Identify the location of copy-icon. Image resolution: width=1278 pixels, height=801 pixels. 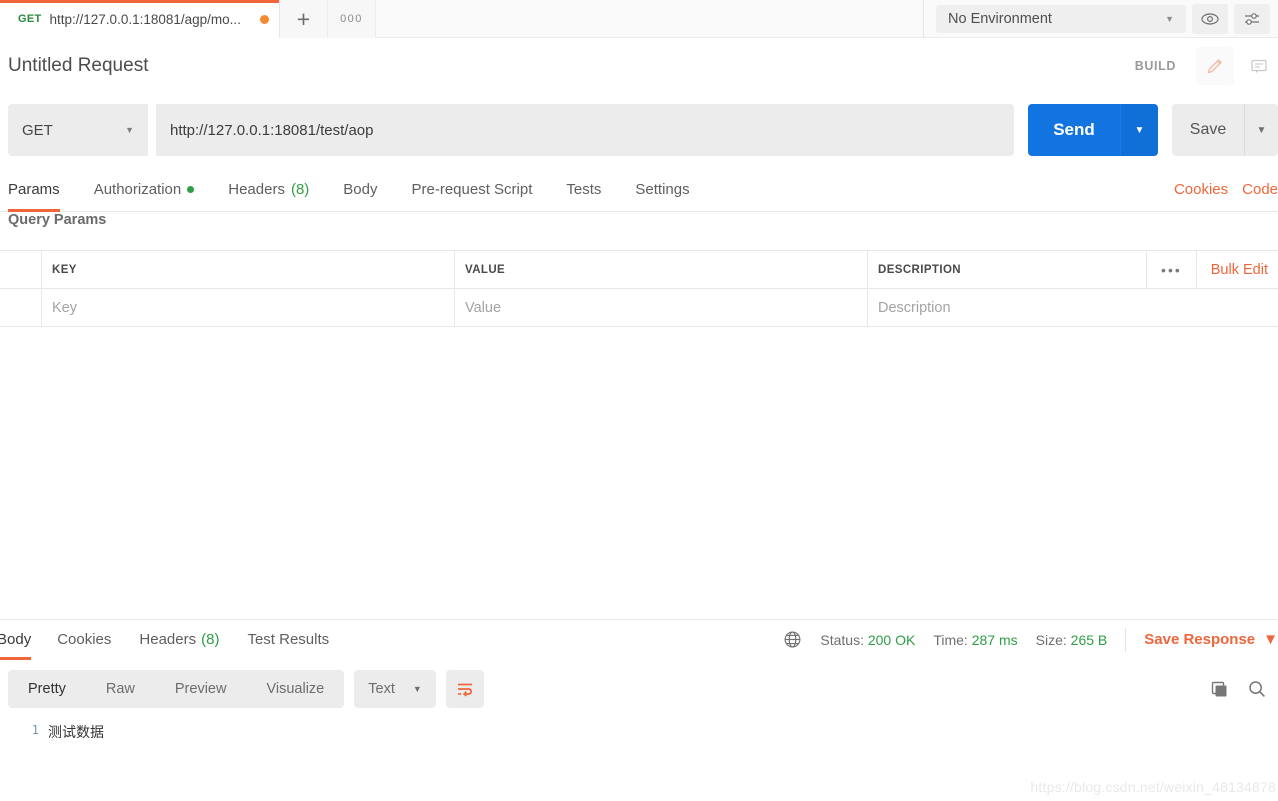
(1219, 689).